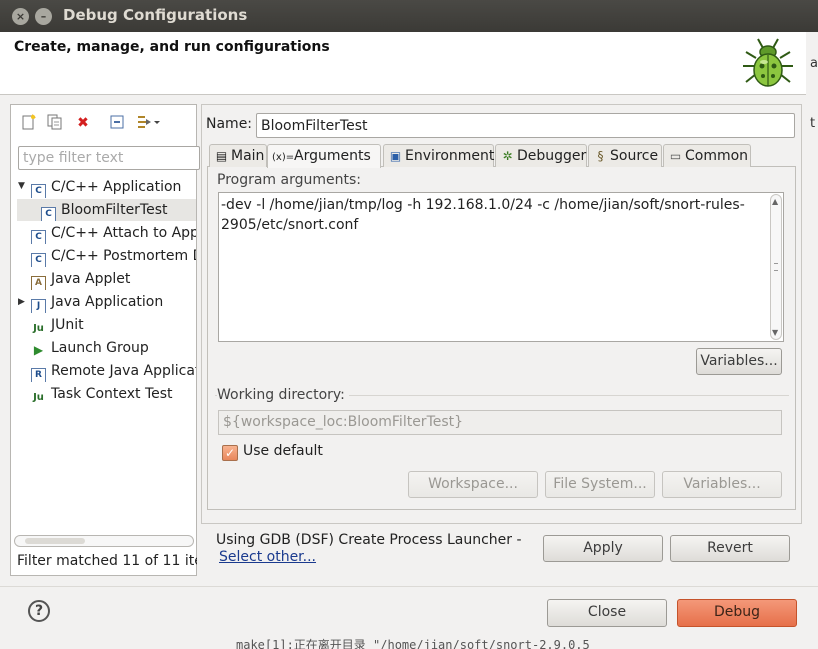 The width and height of the screenshot is (818, 649). I want to click on tab-debugger: ✲ Debugger, so click(541, 155).